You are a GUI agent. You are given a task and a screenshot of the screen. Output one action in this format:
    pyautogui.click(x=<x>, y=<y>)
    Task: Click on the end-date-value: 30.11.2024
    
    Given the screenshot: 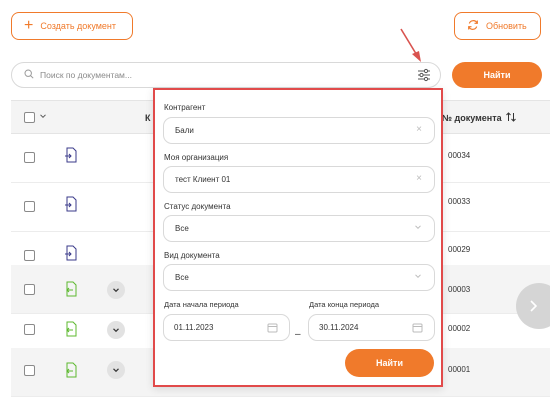 What is the action you would take?
    pyautogui.click(x=339, y=327)
    